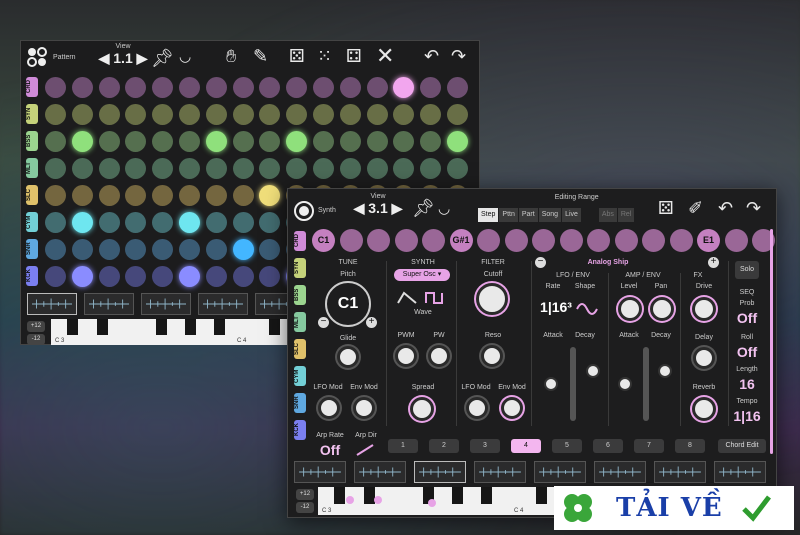  Describe the element at coordinates (608, 446) in the screenshot. I see `step-button-6: 6` at that location.